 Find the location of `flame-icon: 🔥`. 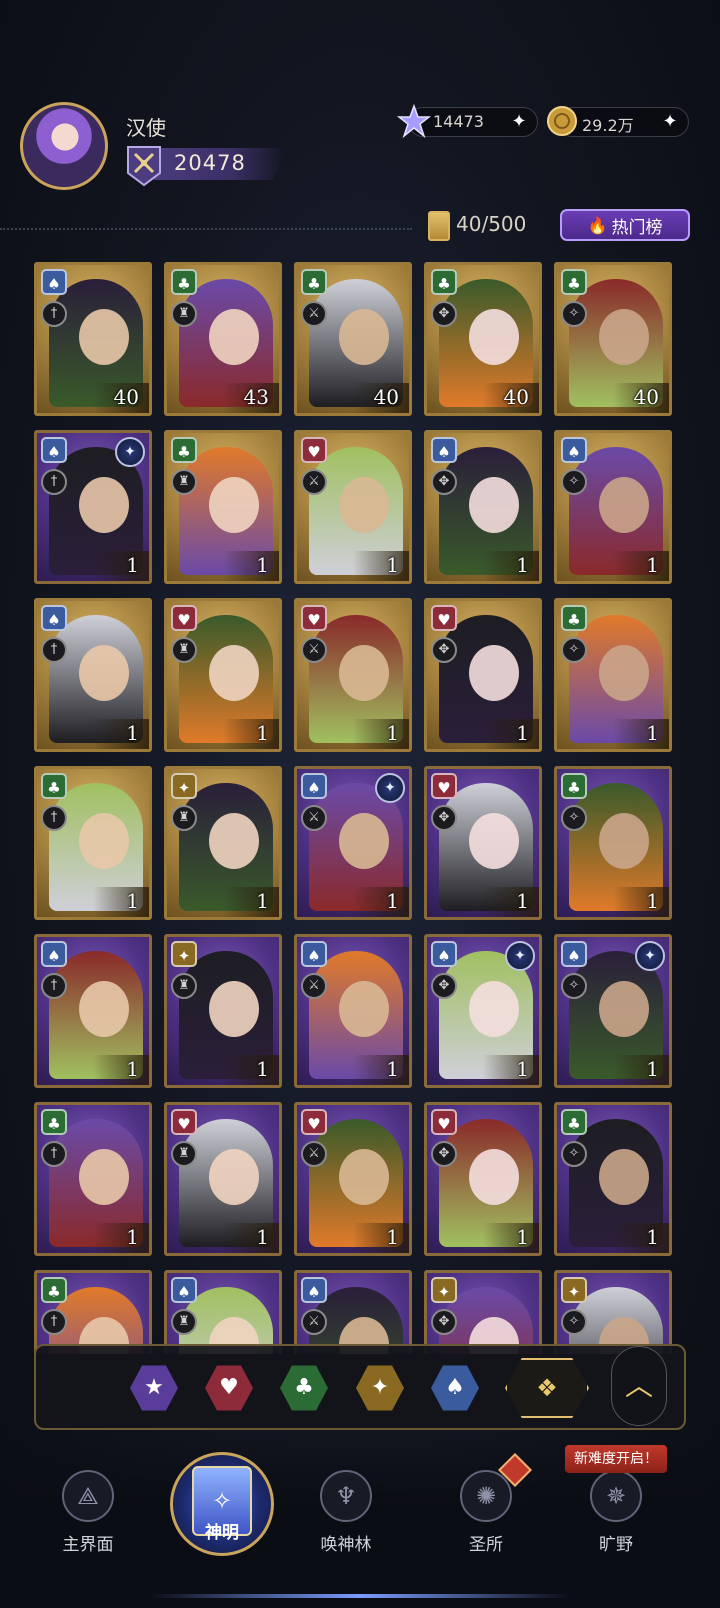

flame-icon: 🔥 is located at coordinates (597, 225).